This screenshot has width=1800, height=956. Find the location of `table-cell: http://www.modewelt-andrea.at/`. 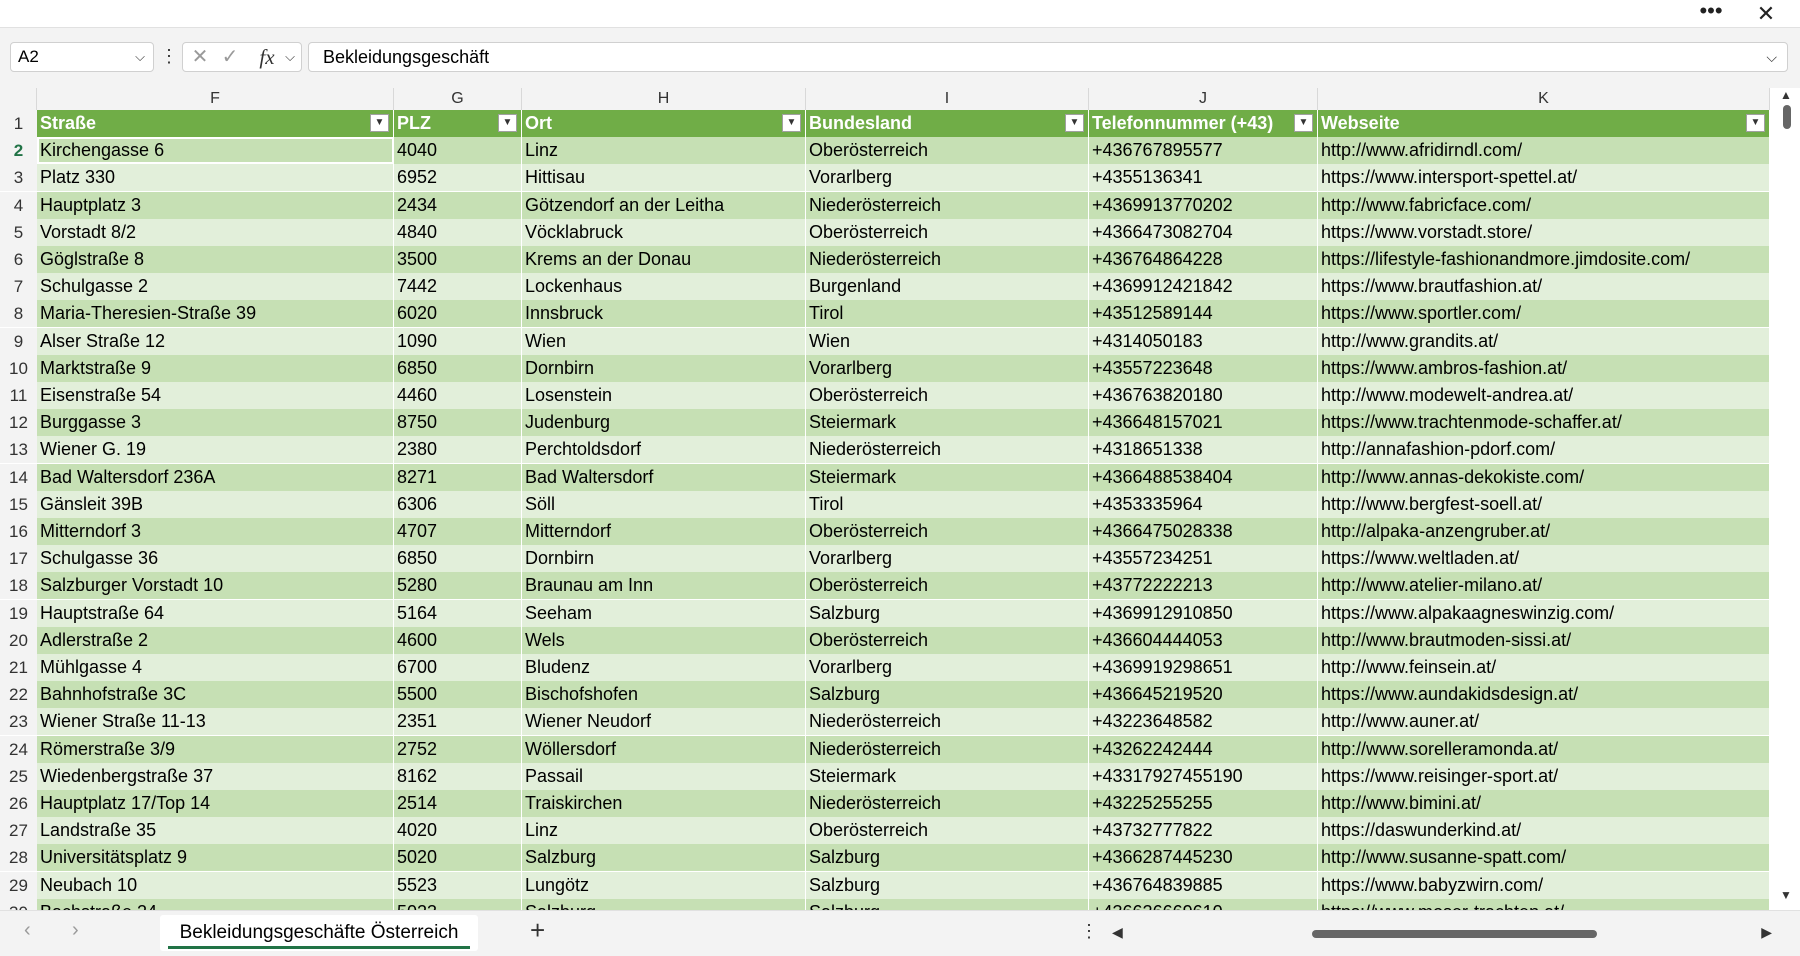

table-cell: http://www.modewelt-andrea.at/ is located at coordinates (1544, 395).